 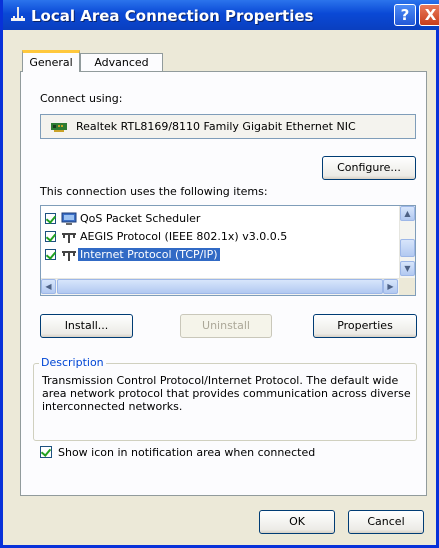 I want to click on list-item: AEGIS Protocol (IEEE 802.1x) v3.0.0.5, so click(x=215, y=237).